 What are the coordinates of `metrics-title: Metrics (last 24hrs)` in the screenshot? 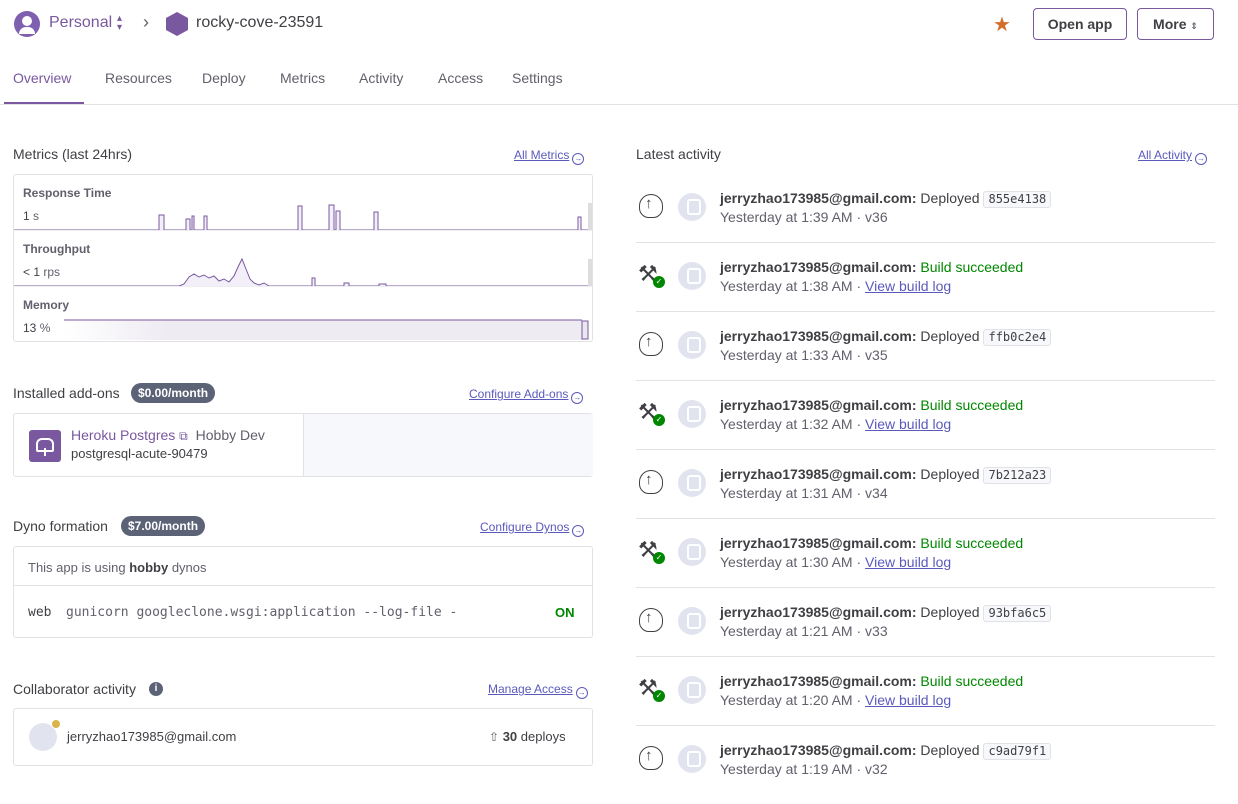 It's located at (73, 154).